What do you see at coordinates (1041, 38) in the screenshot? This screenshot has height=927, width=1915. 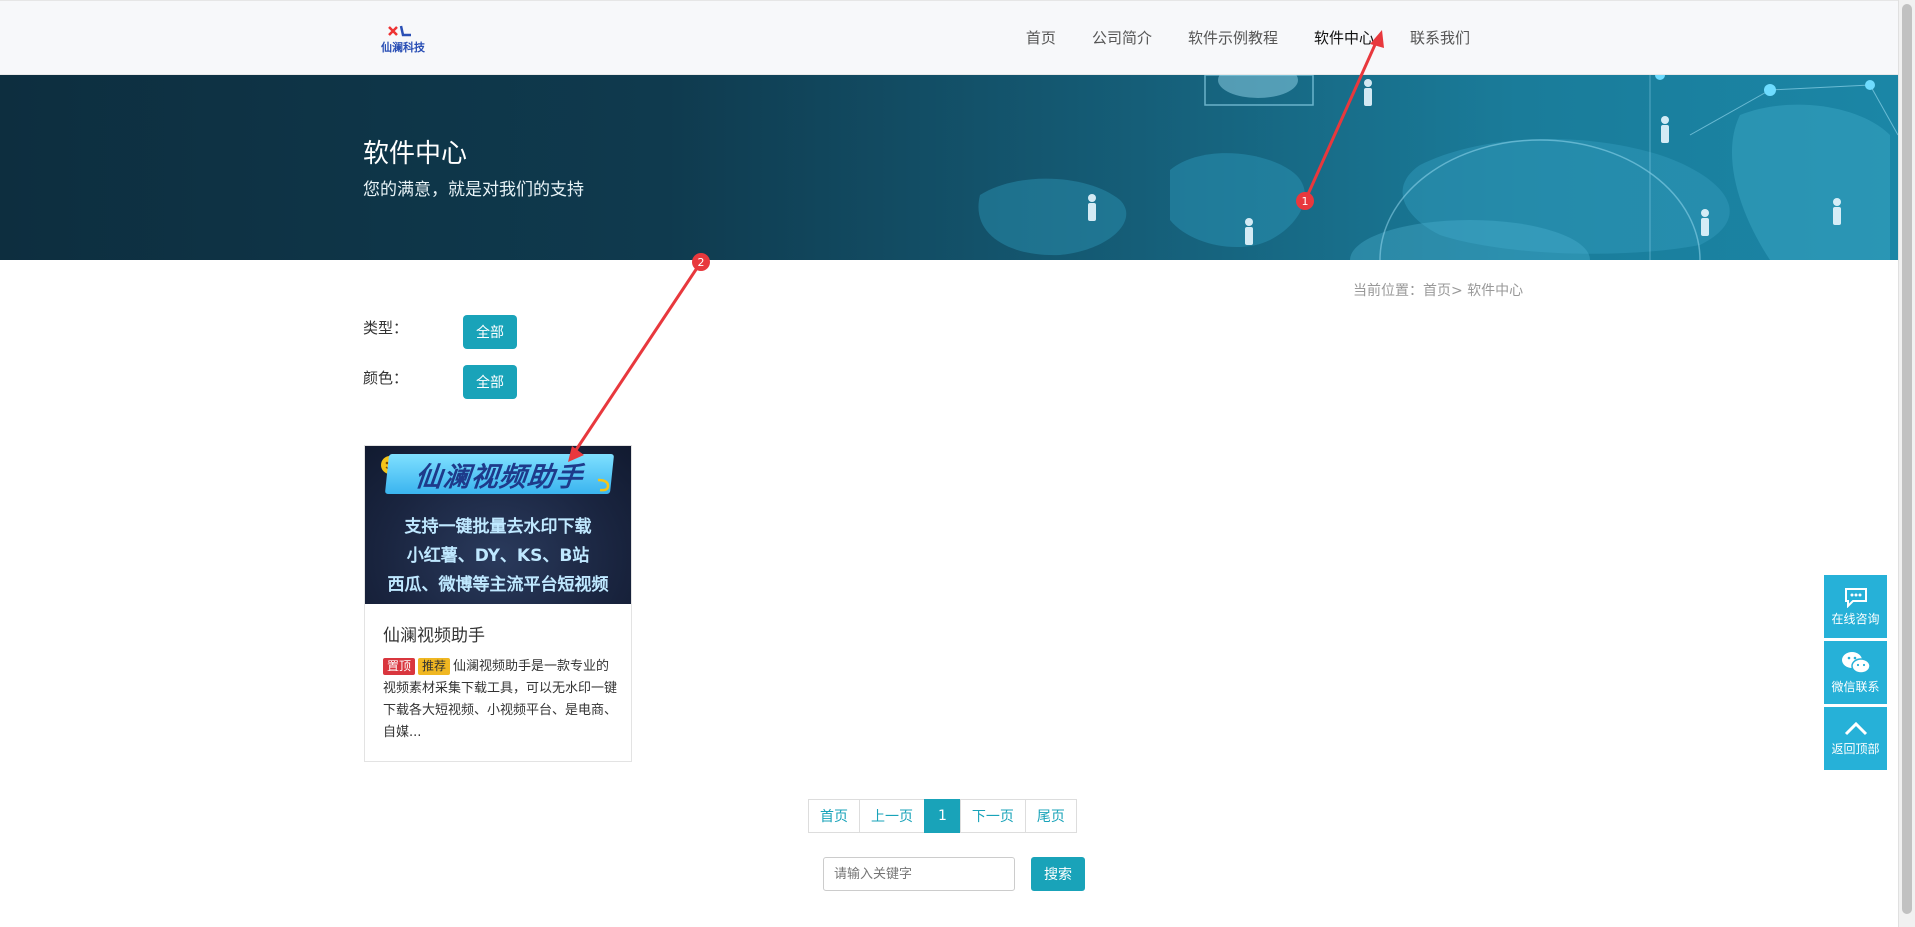 I see `nav-home: 首页` at bounding box center [1041, 38].